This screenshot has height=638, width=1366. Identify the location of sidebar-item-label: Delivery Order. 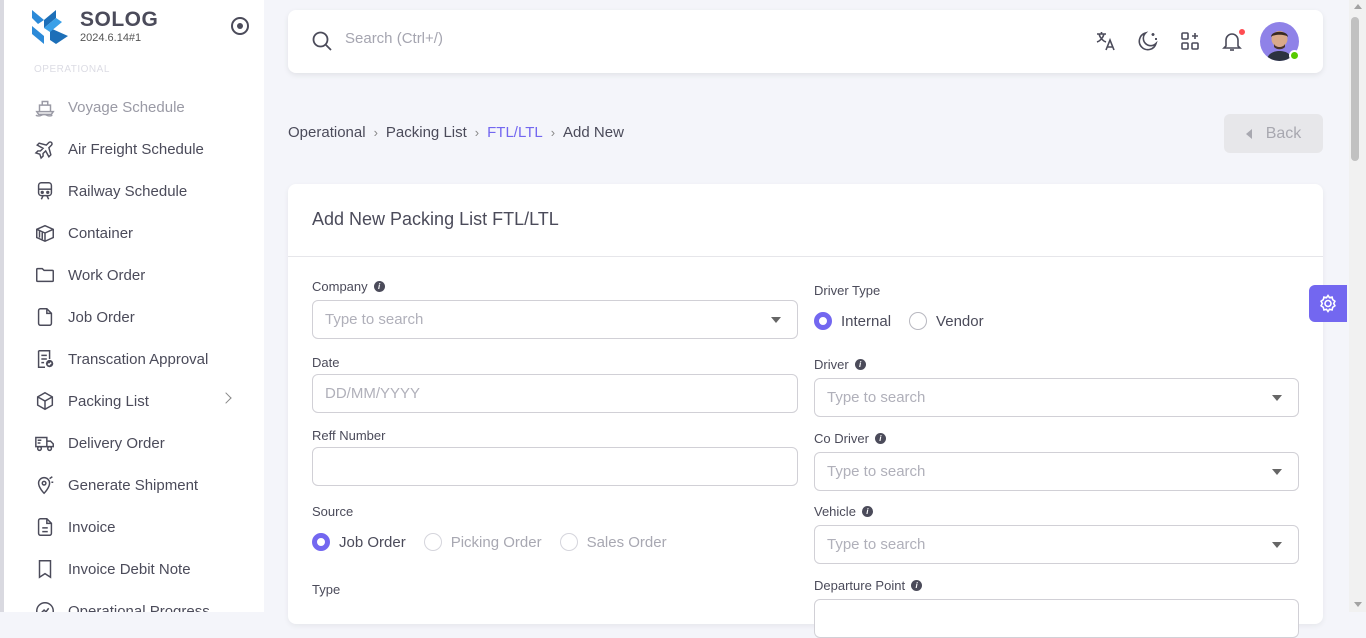
(116, 443).